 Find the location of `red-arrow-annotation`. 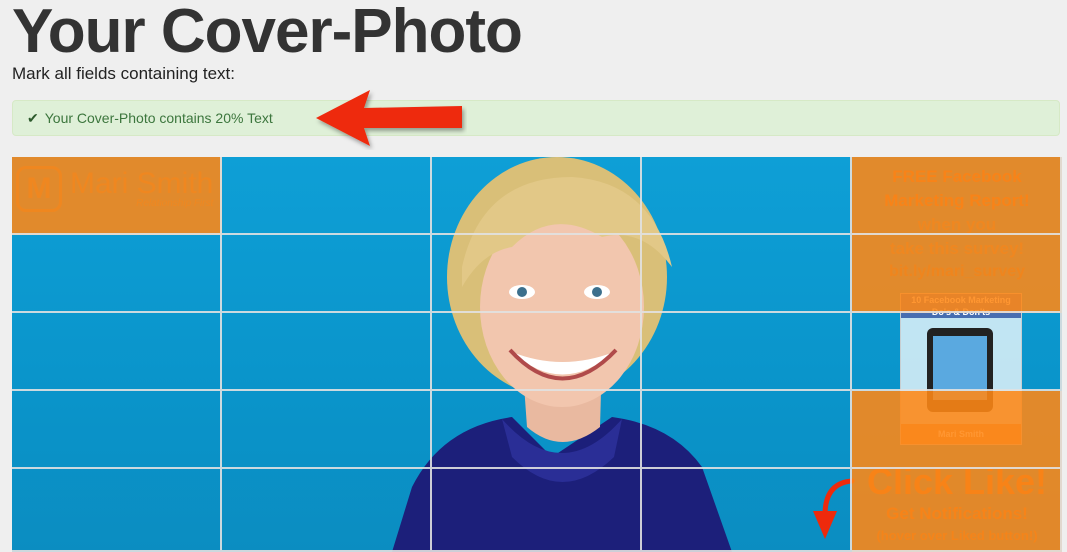

red-arrow-annotation is located at coordinates (389, 118).